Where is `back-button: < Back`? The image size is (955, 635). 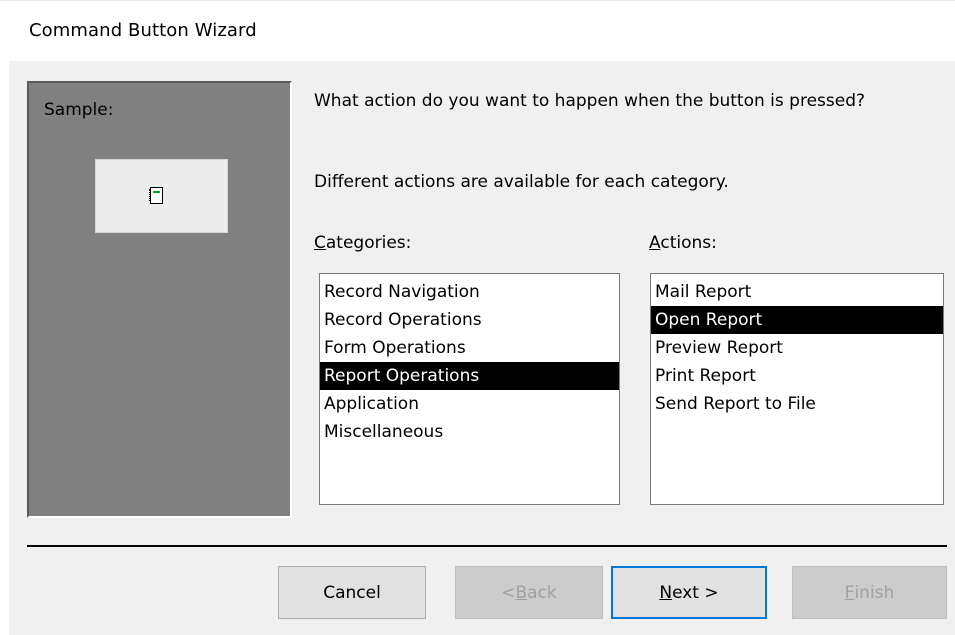 back-button: < Back is located at coordinates (529, 592).